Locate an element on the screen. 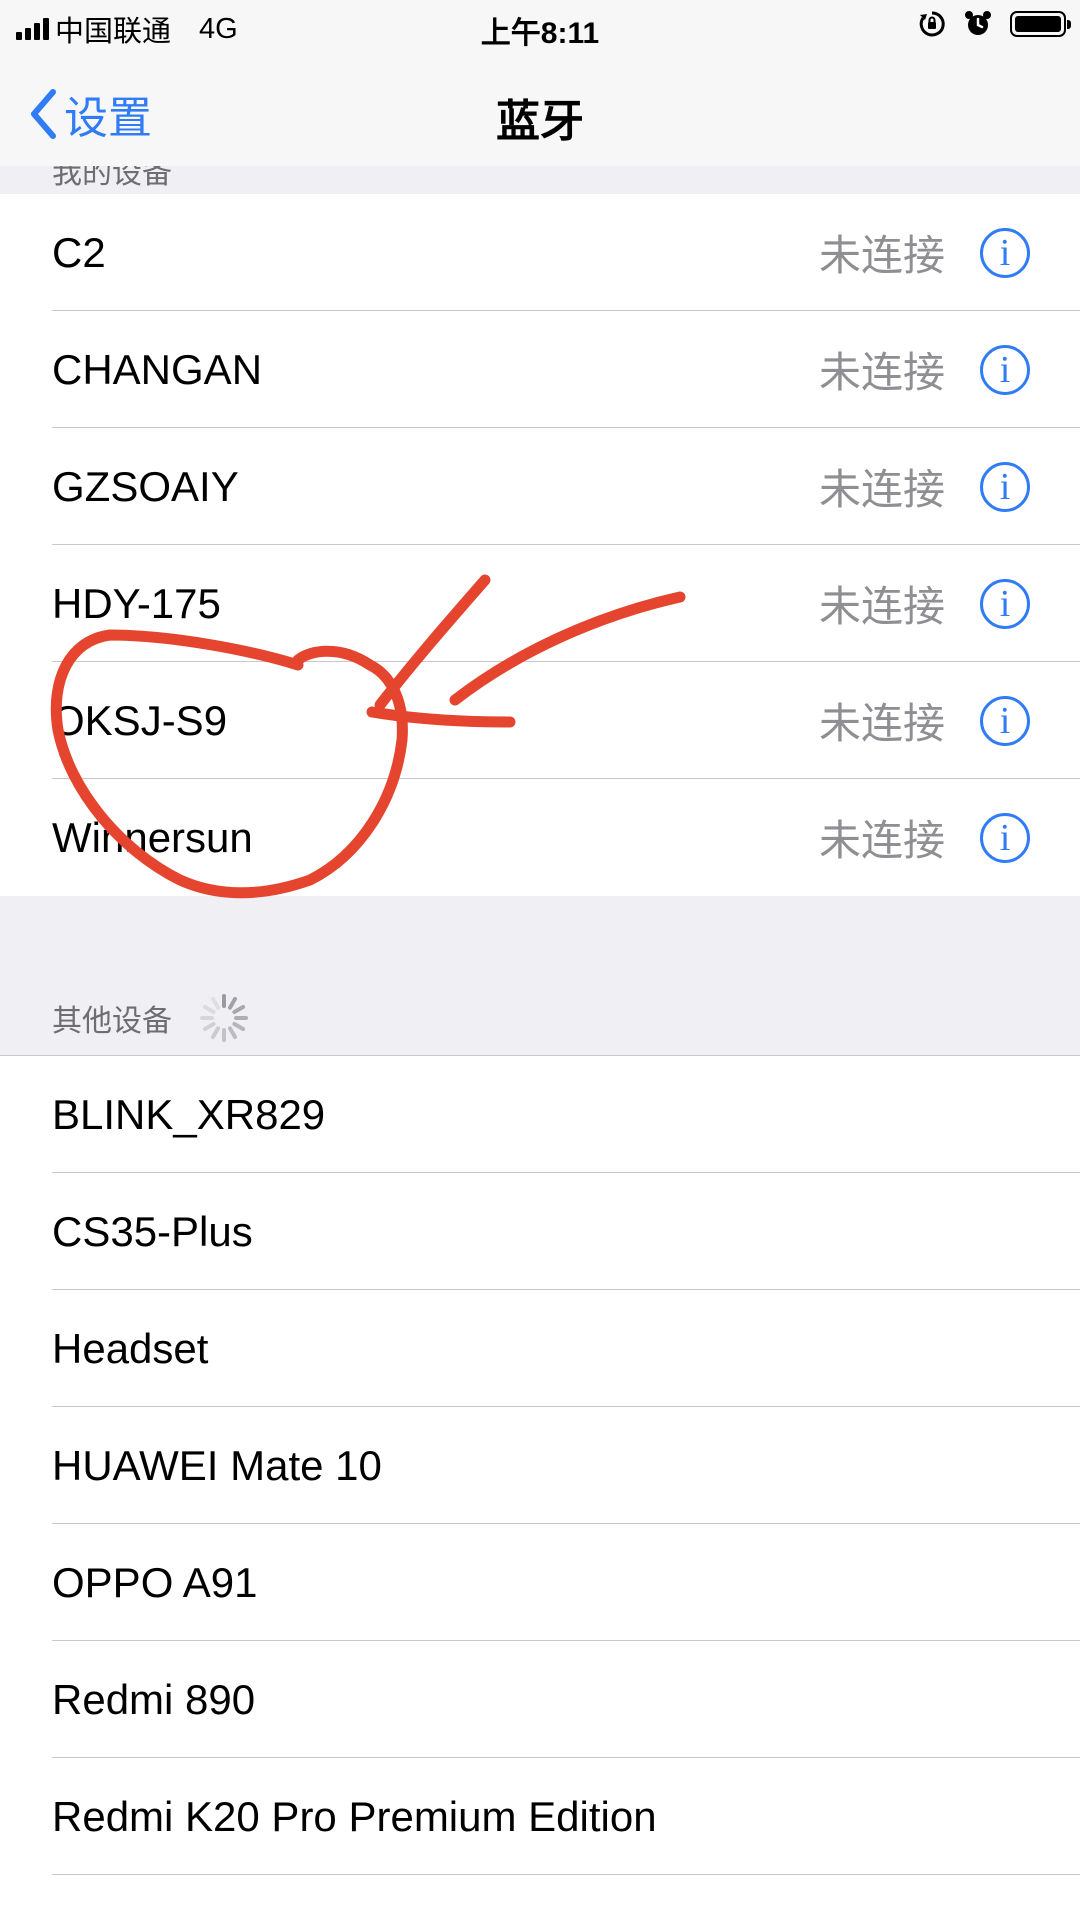  list-item: GZSOAIY 未连接 i is located at coordinates (540, 486).